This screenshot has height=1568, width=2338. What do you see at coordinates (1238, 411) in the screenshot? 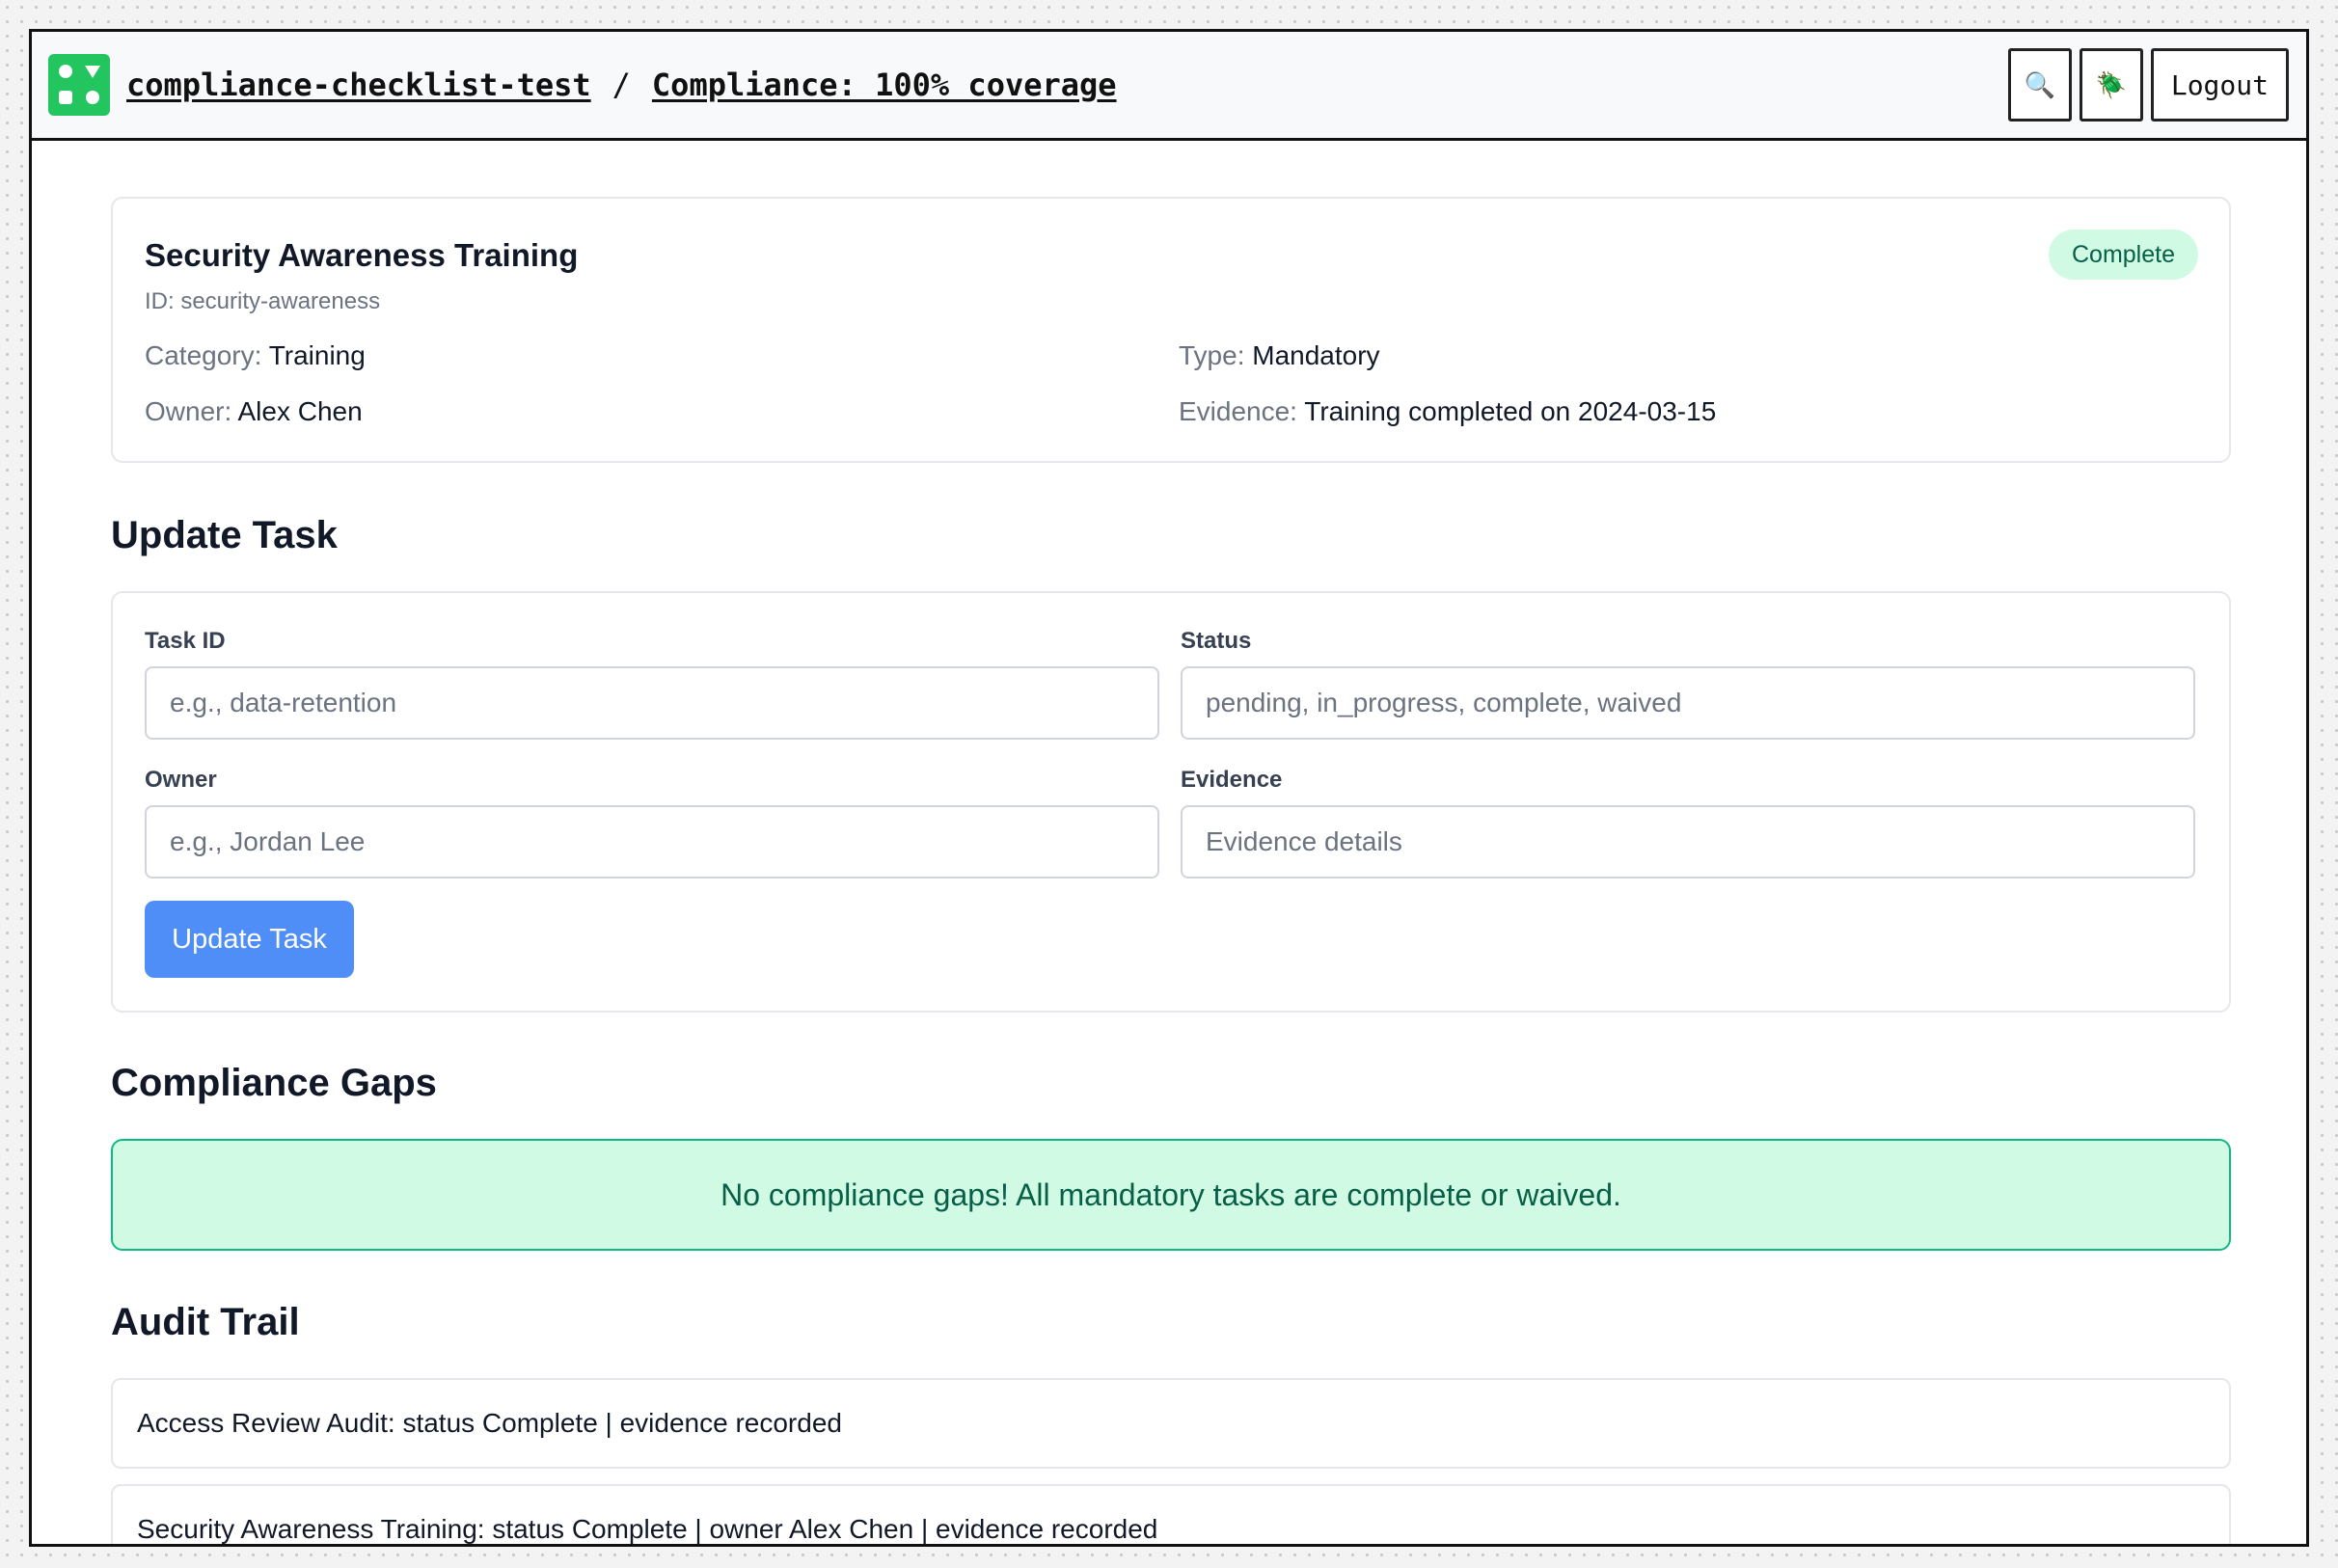
I see `evidence-key: Evidence:` at bounding box center [1238, 411].